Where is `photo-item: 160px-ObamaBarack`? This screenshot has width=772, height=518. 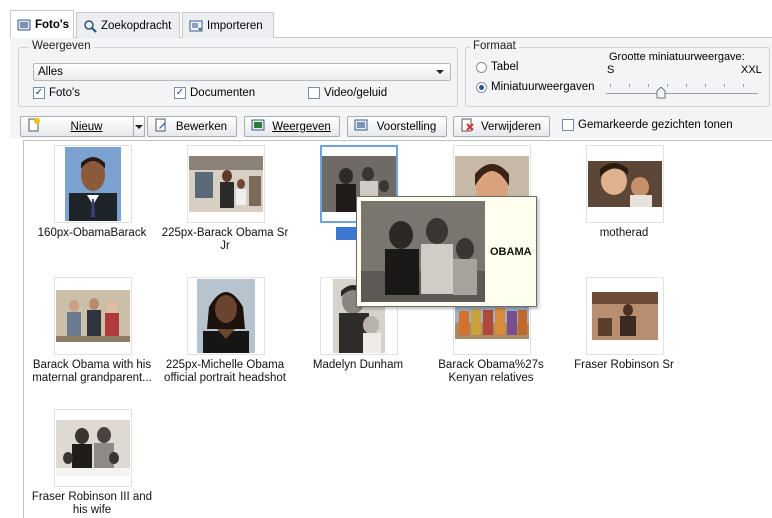
photo-item: 160px-ObamaBarack is located at coordinates (92, 200).